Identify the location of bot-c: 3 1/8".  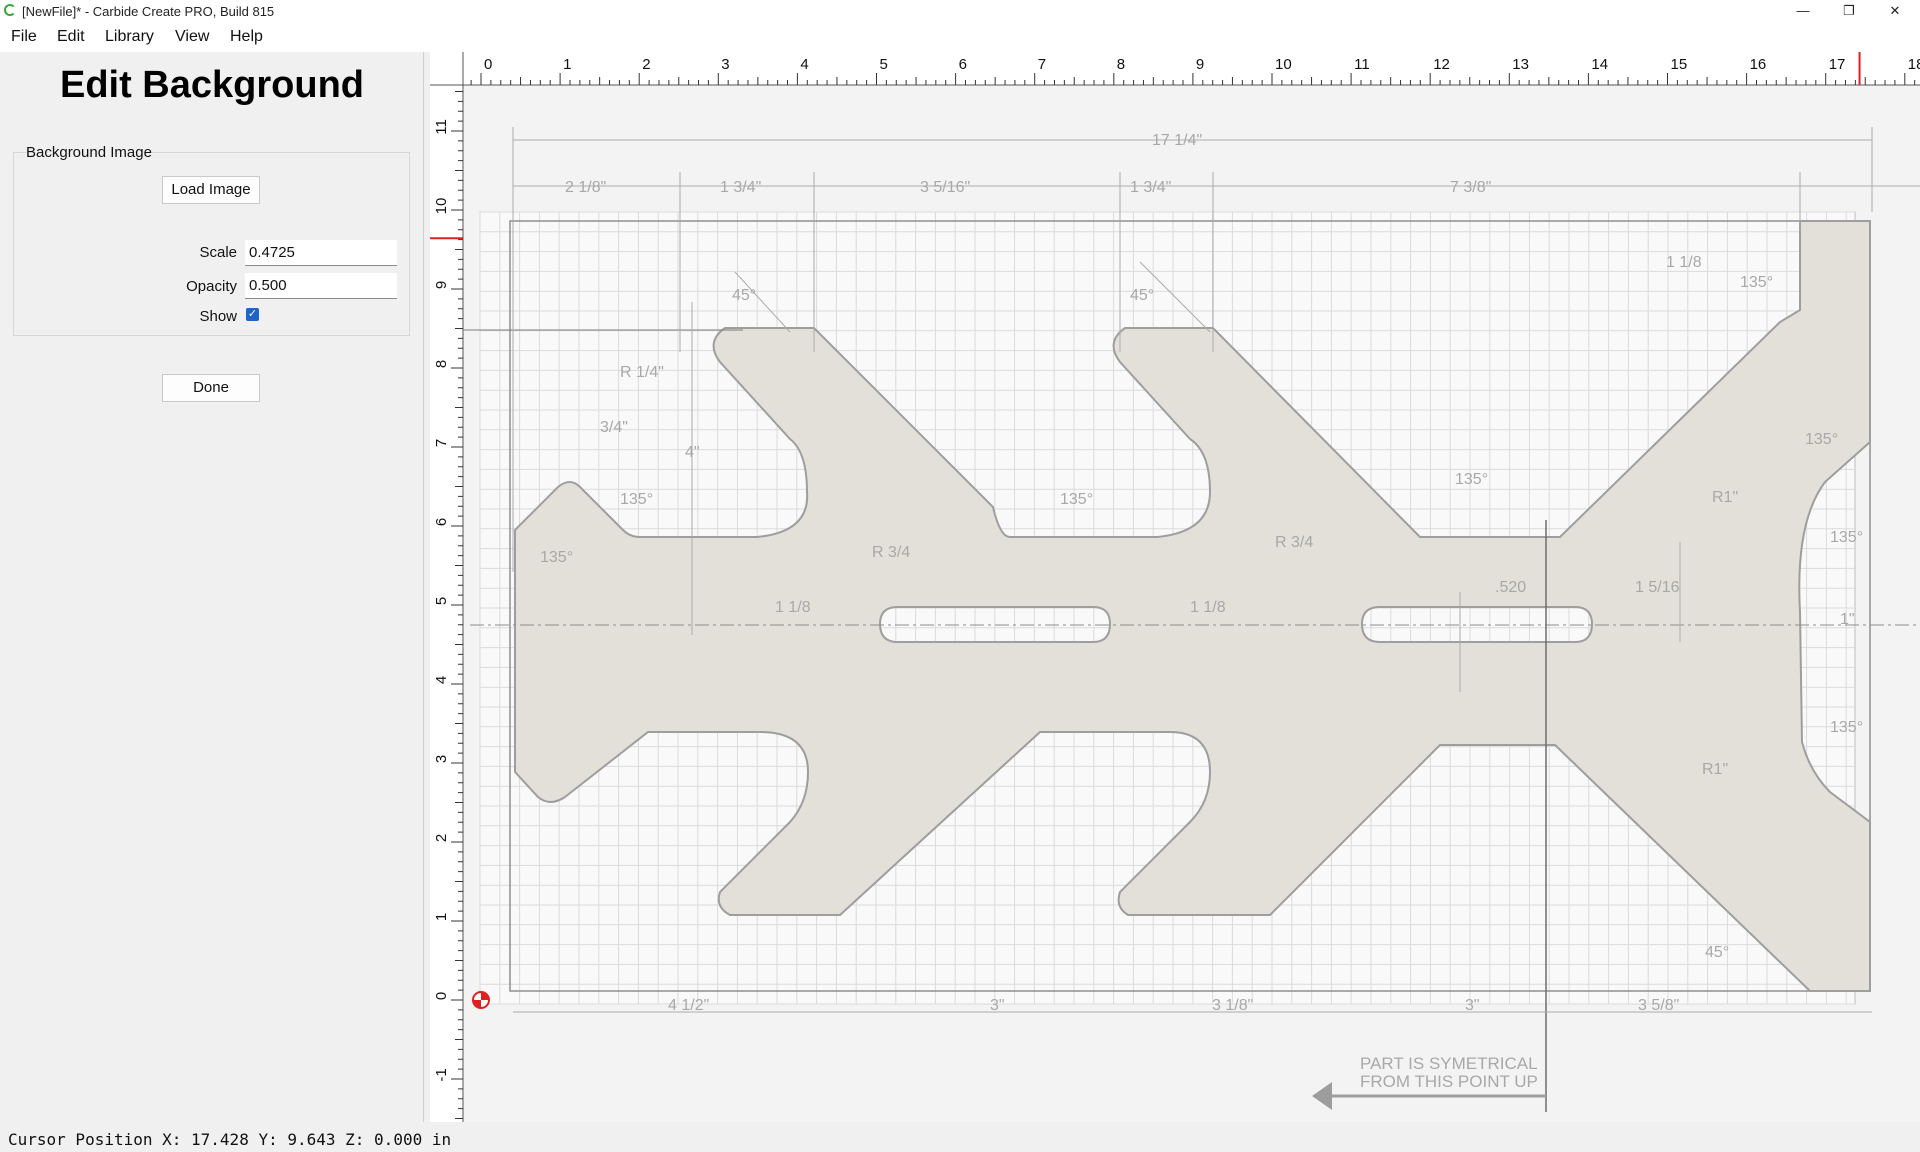
(1232, 1005).